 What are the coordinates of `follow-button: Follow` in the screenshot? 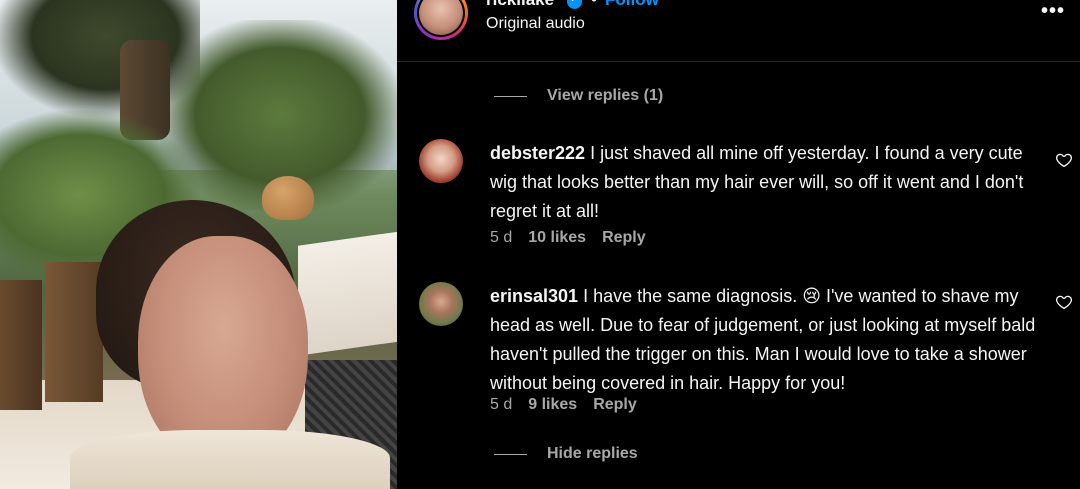 It's located at (632, 5).